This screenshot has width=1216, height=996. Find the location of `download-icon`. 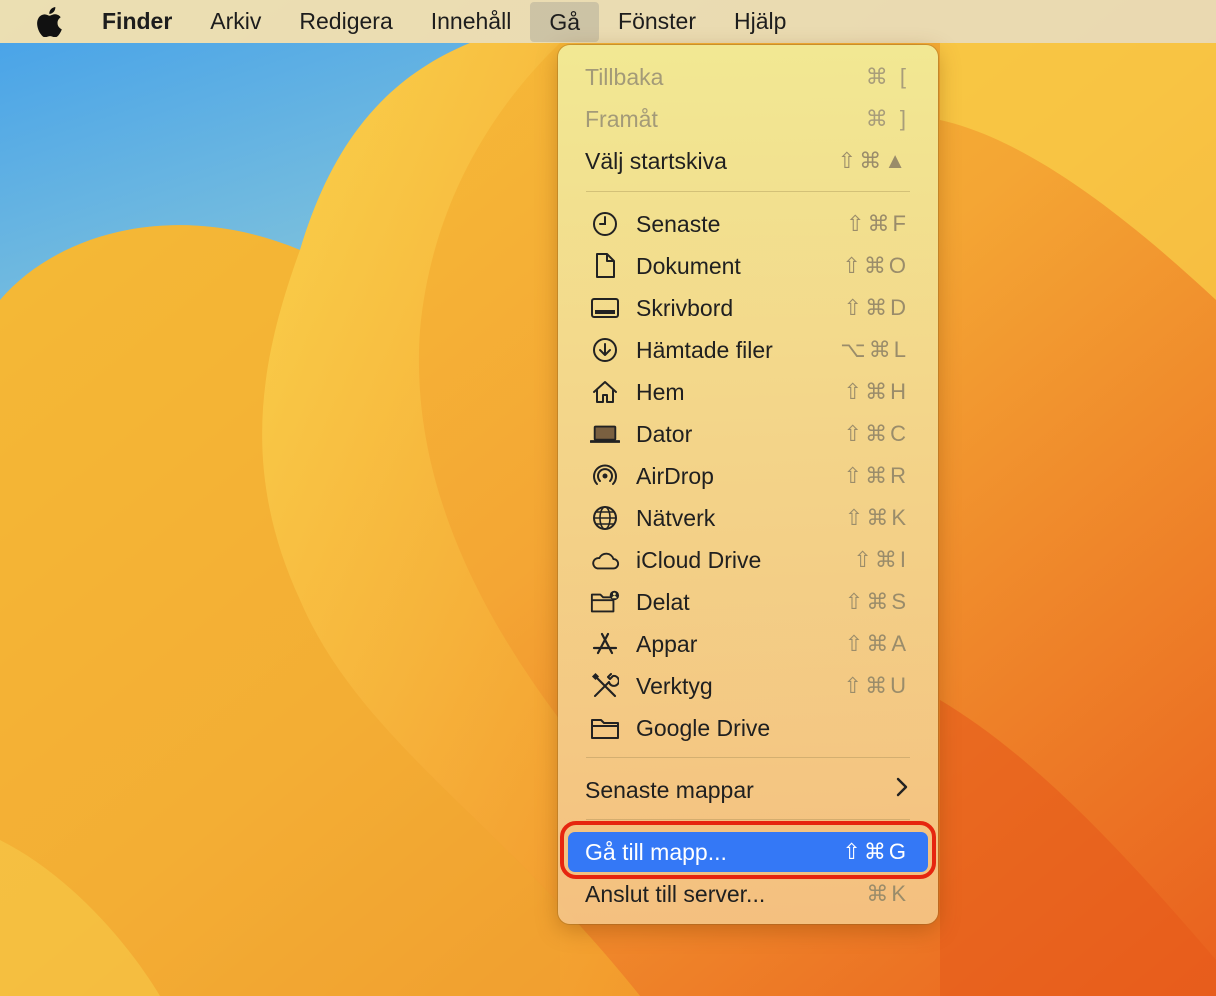

download-icon is located at coordinates (605, 350).